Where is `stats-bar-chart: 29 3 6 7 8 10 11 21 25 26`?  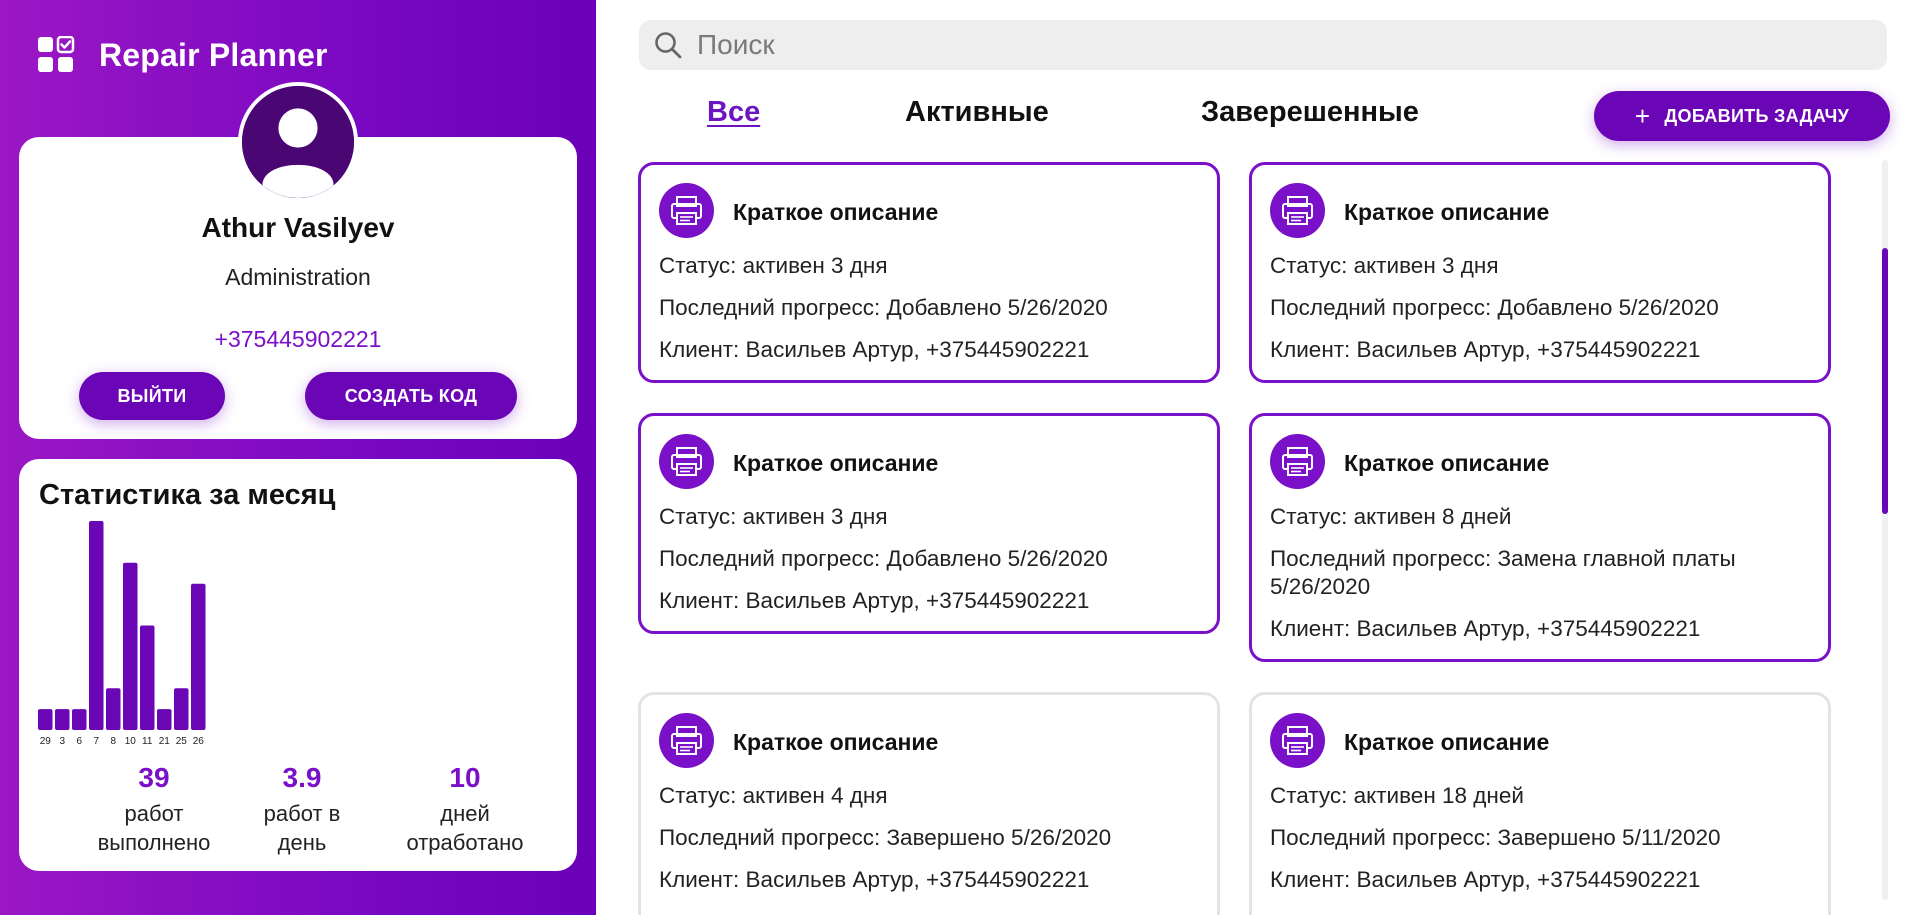
stats-bar-chart: 29 3 6 7 8 10 11 21 25 26 is located at coordinates (122, 634).